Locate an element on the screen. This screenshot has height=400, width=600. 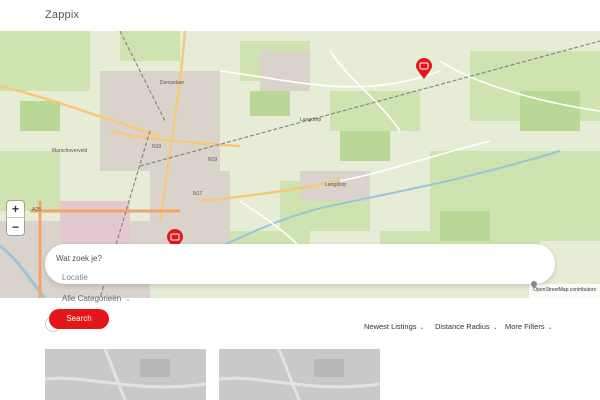
zoom-control: + − is located at coordinates (15, 218).